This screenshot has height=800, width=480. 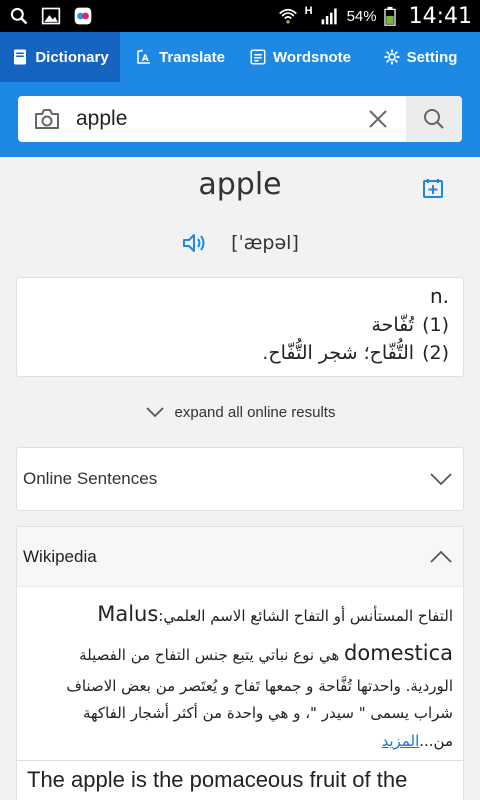 What do you see at coordinates (60, 556) in the screenshot?
I see `section-title: Wikipedia` at bounding box center [60, 556].